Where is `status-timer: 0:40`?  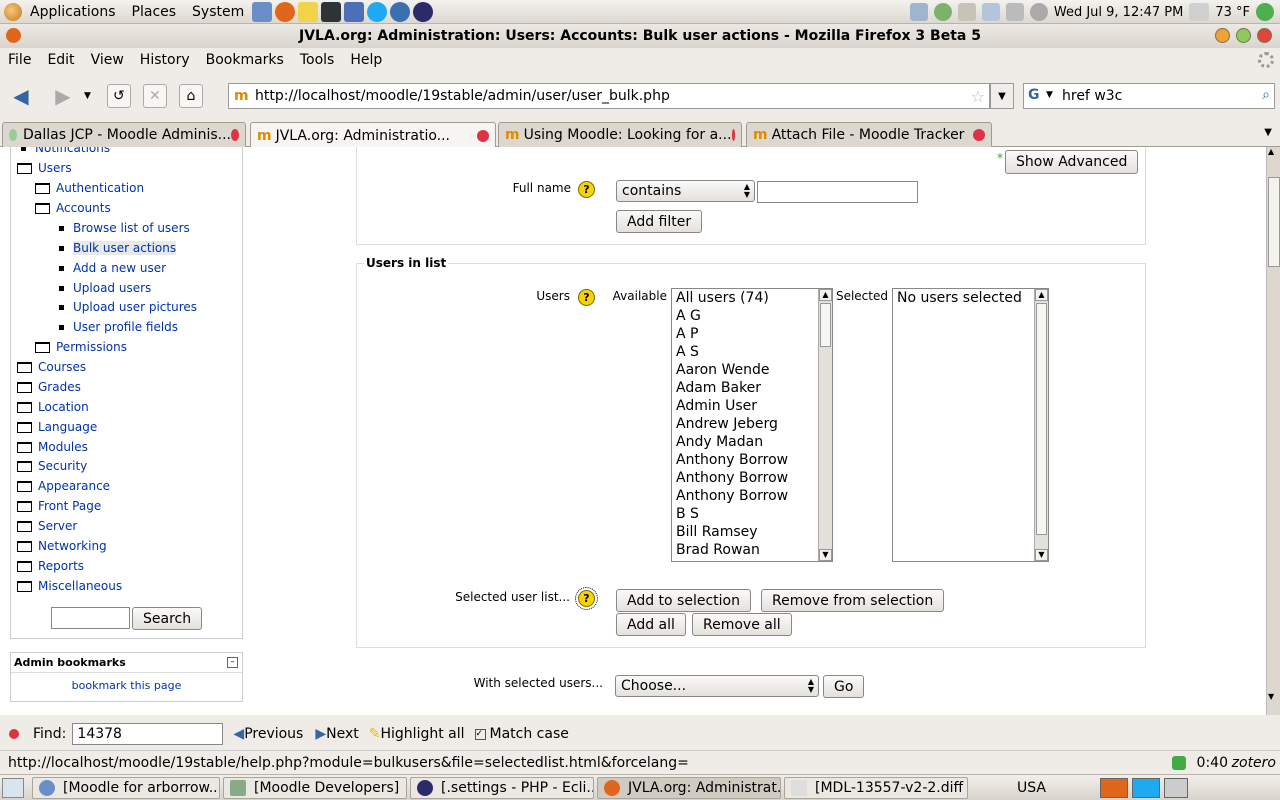
status-timer: 0:40 is located at coordinates (1212, 763).